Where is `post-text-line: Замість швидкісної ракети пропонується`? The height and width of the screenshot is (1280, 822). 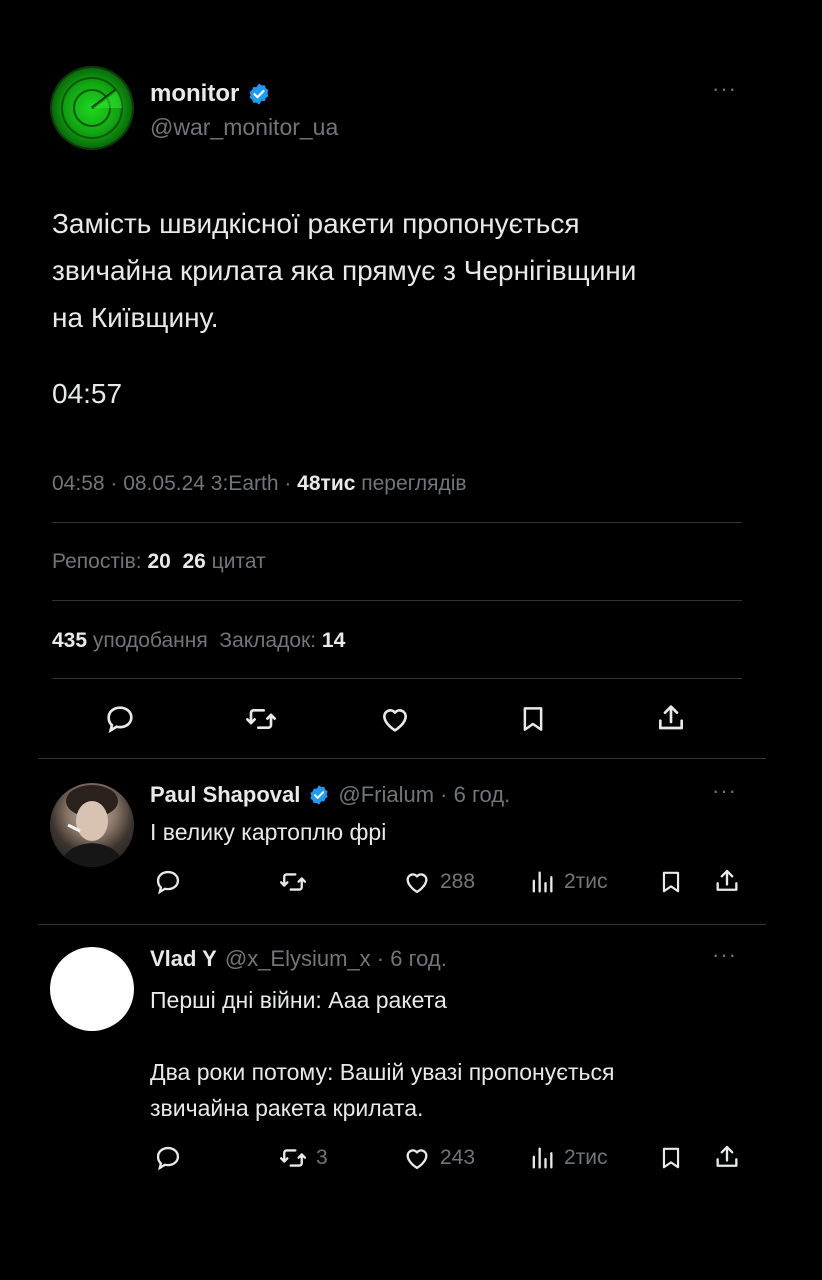 post-text-line: Замість швидкісної ракети пропонується is located at coordinates (316, 223).